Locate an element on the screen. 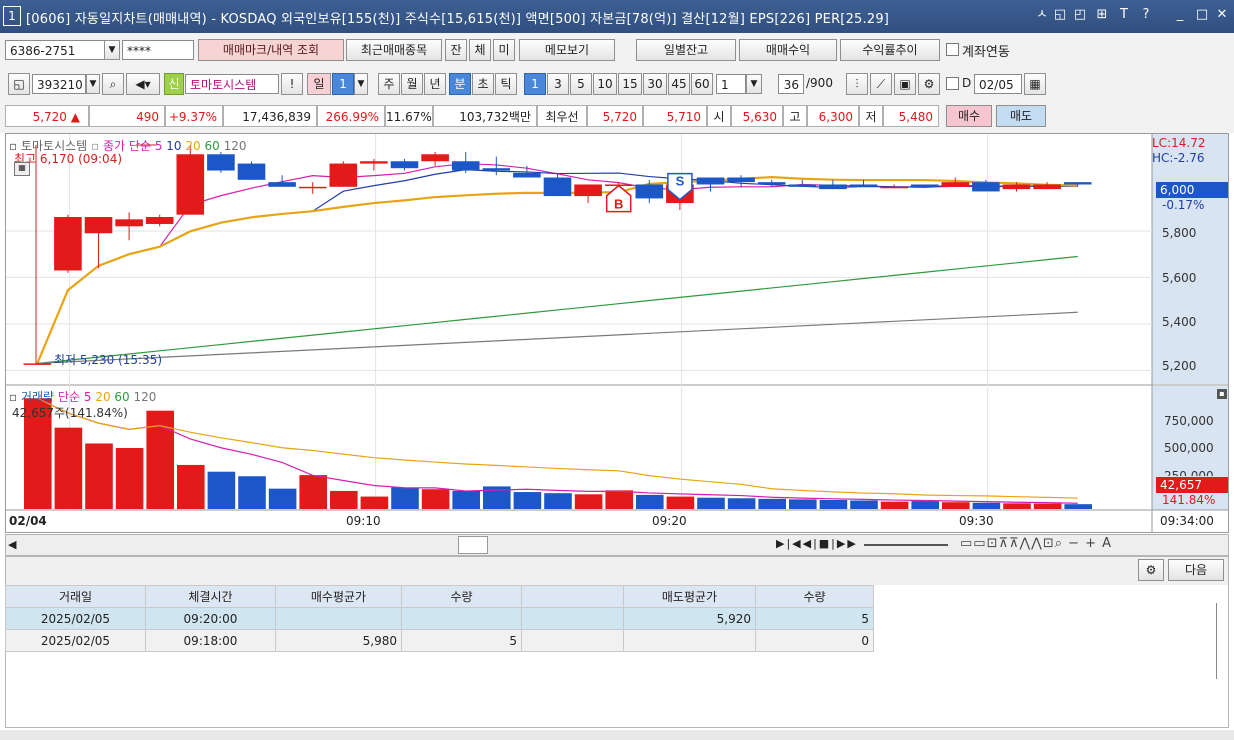 This screenshot has height=740, width=1234. minute-option-60: 60 is located at coordinates (702, 84).